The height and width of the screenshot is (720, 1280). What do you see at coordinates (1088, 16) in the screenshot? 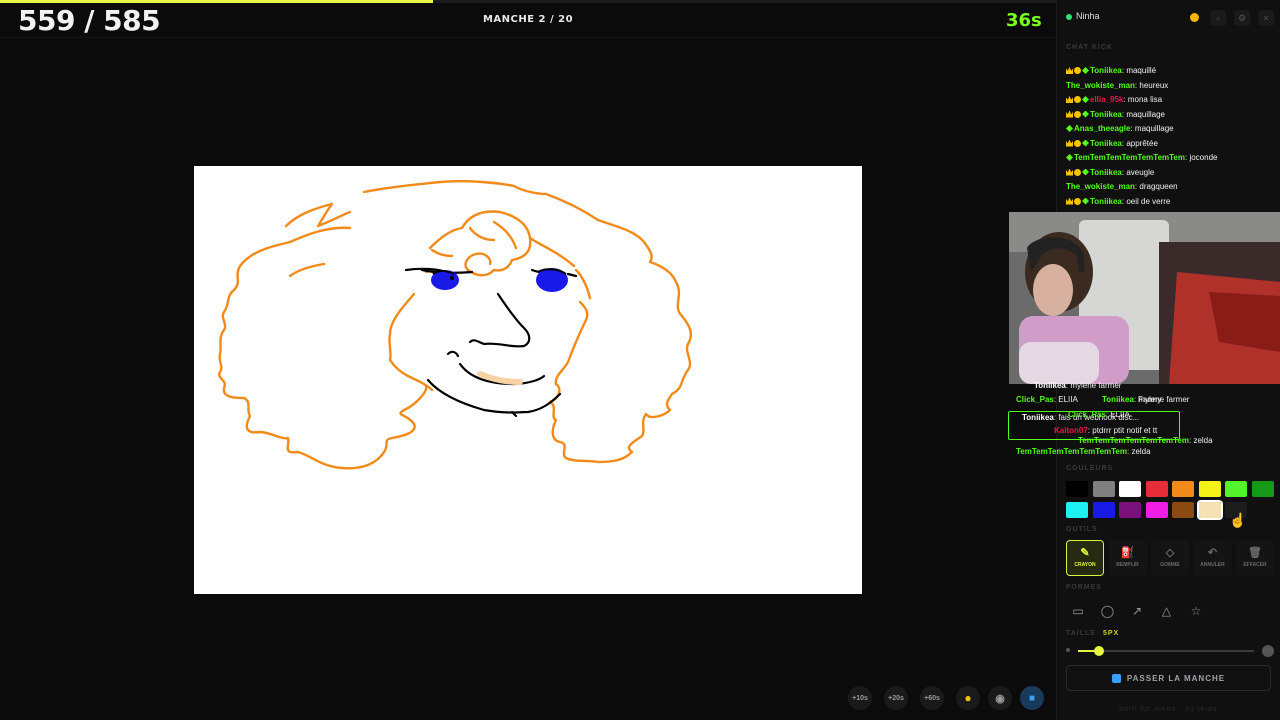
I see `streamer-name: Ninha` at bounding box center [1088, 16].